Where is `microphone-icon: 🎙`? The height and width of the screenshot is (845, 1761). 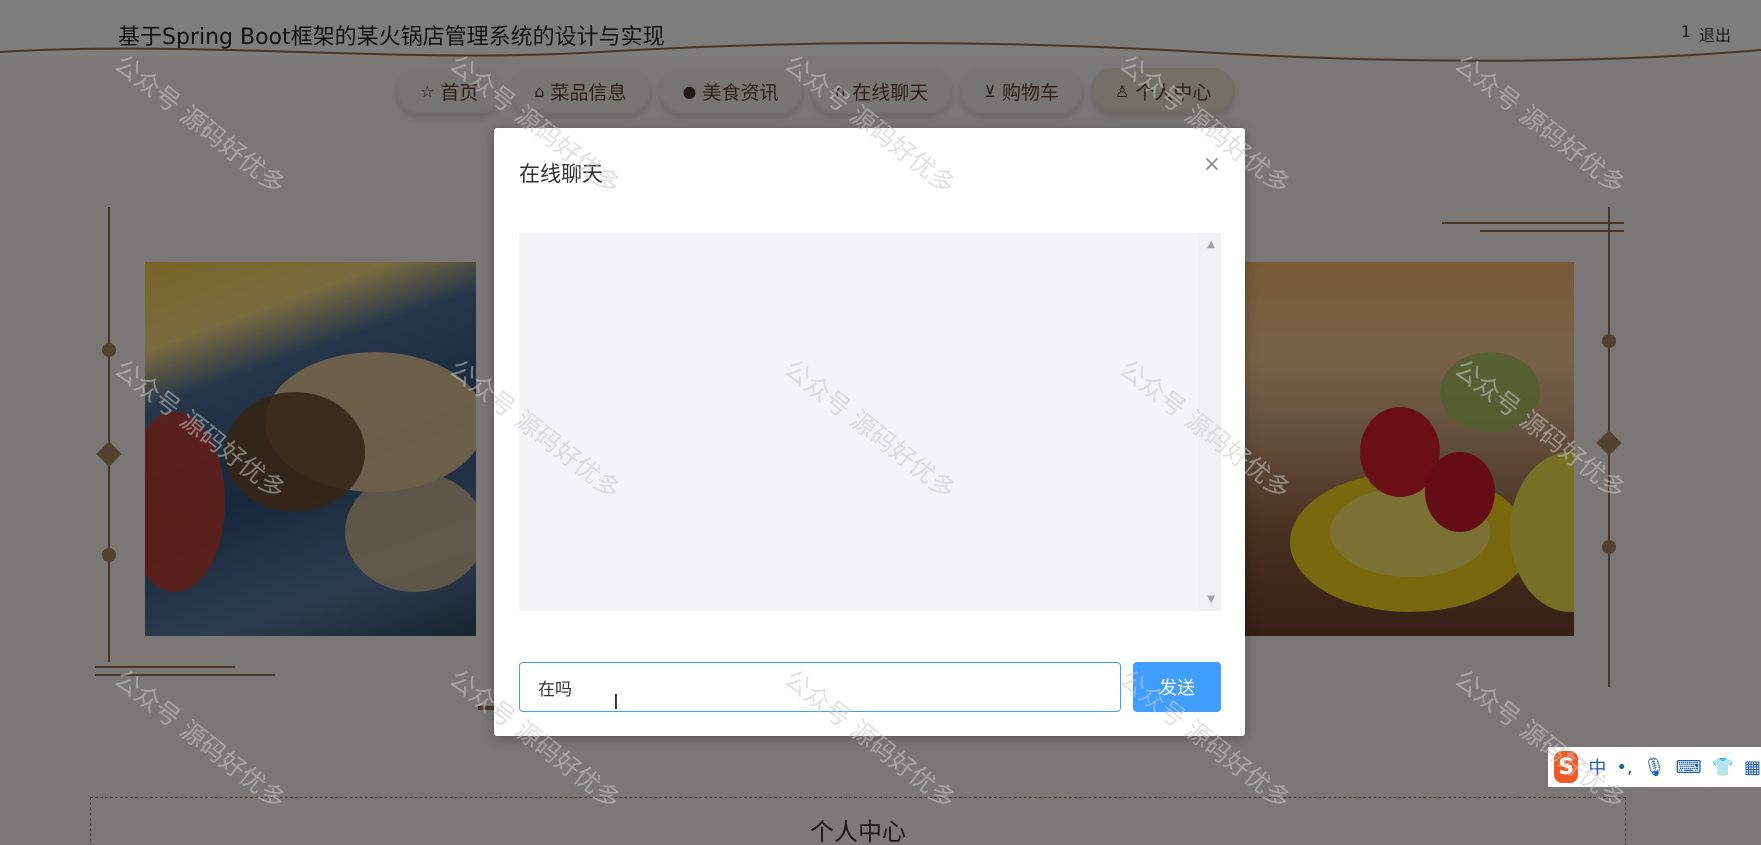 microphone-icon: 🎙 is located at coordinates (1654, 767).